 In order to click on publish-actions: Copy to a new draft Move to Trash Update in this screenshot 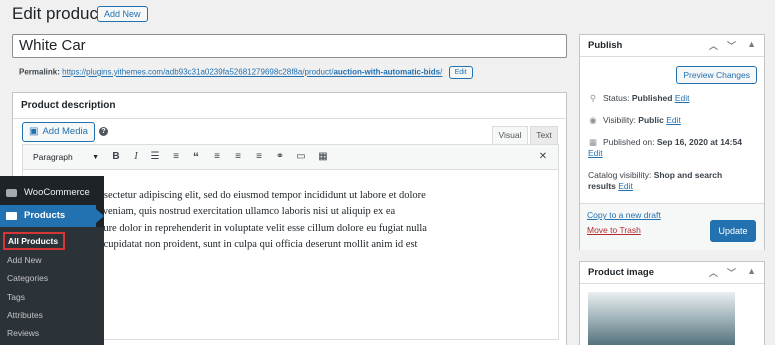, I will do `click(672, 226)`.